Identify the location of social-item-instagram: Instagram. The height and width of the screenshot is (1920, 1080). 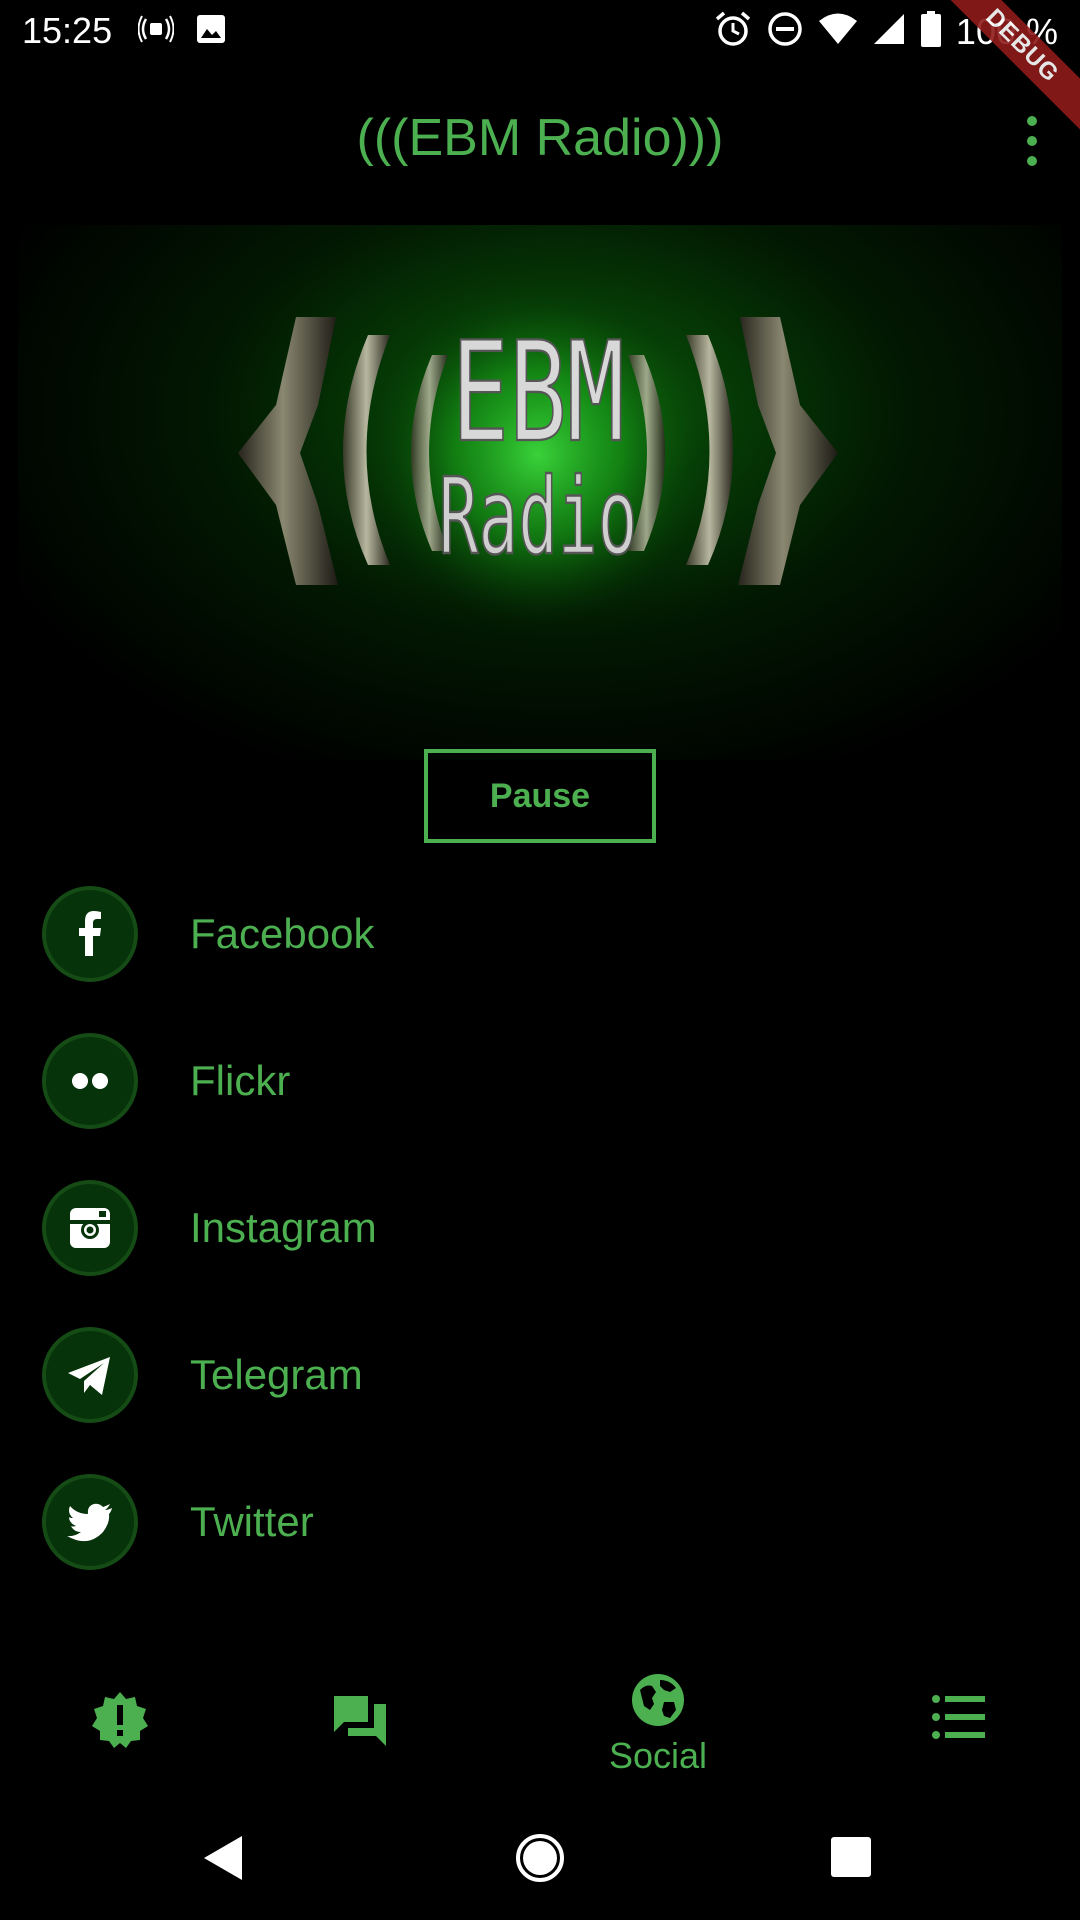
(540, 1245).